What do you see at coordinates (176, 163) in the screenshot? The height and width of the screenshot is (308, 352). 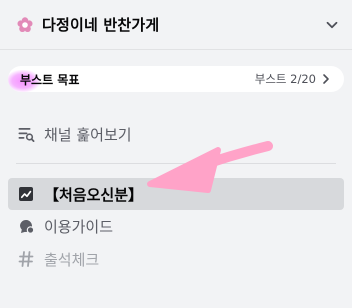 I see `divider` at bounding box center [176, 163].